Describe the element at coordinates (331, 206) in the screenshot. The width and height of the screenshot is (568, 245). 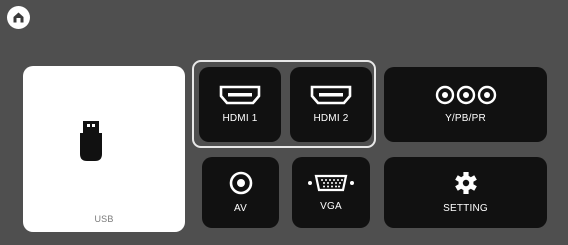
I see `vga-label: VGA` at that location.